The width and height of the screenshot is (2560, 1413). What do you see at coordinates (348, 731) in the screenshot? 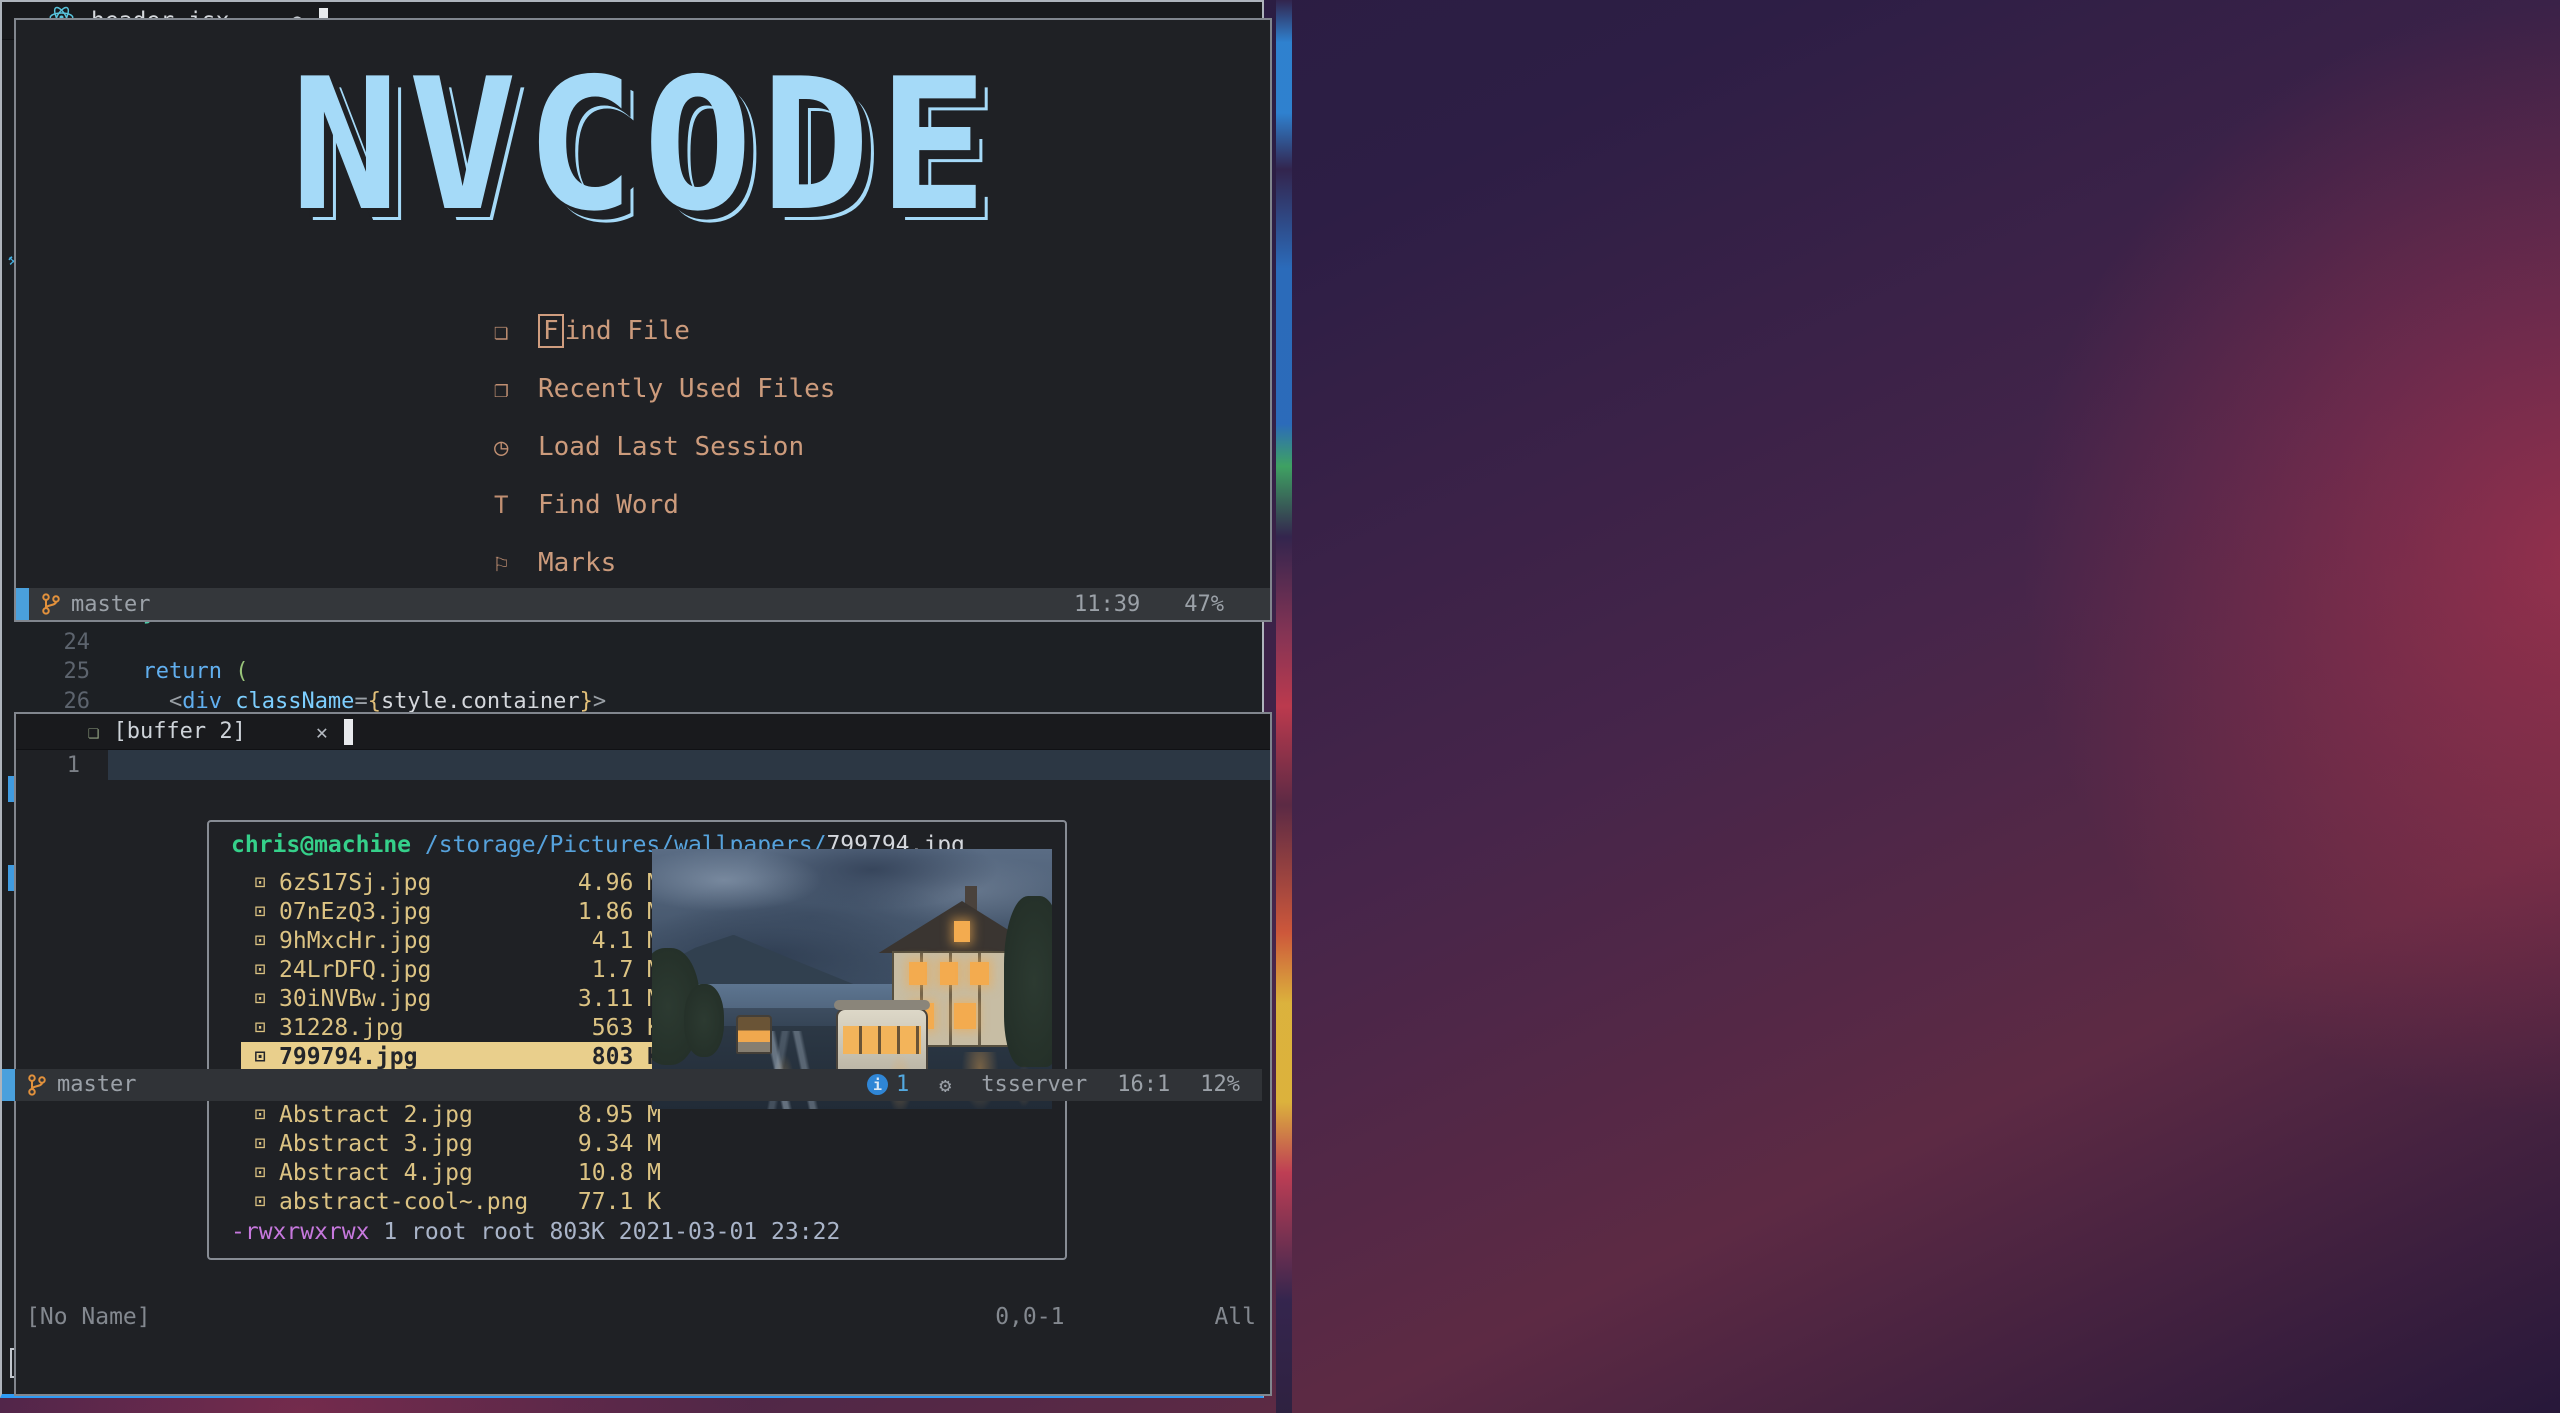
I see `cursor-block` at bounding box center [348, 731].